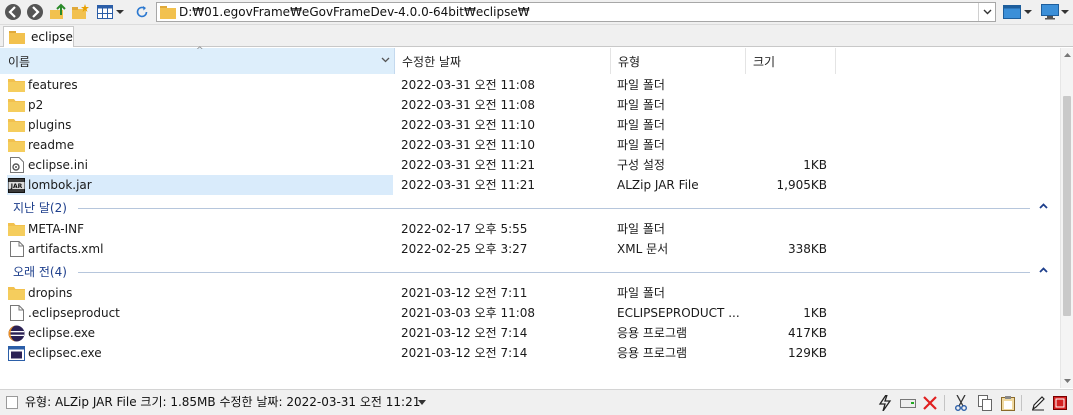 The height and width of the screenshot is (415, 1073). I want to click on file-name-cell: artifacts.xml, so click(55, 249).